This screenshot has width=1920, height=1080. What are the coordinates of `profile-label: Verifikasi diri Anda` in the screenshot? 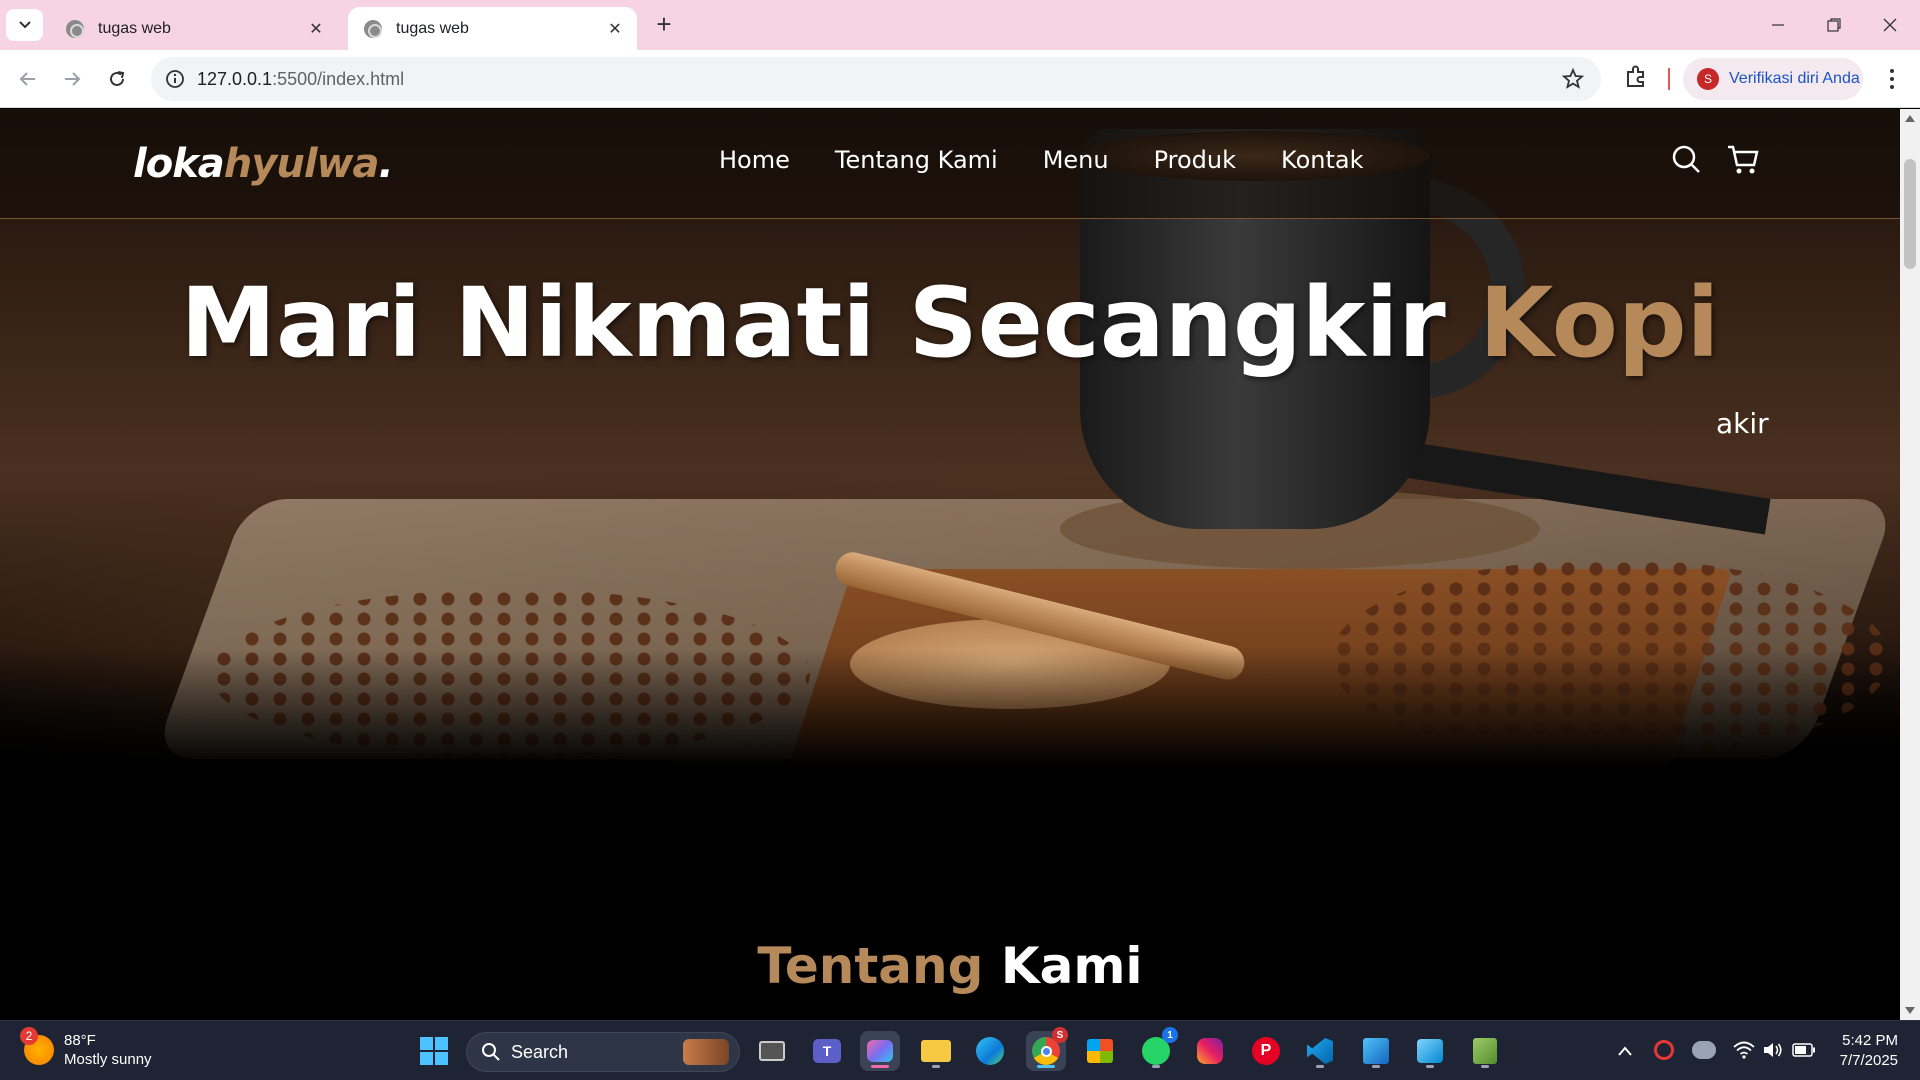 It's located at (1794, 78).